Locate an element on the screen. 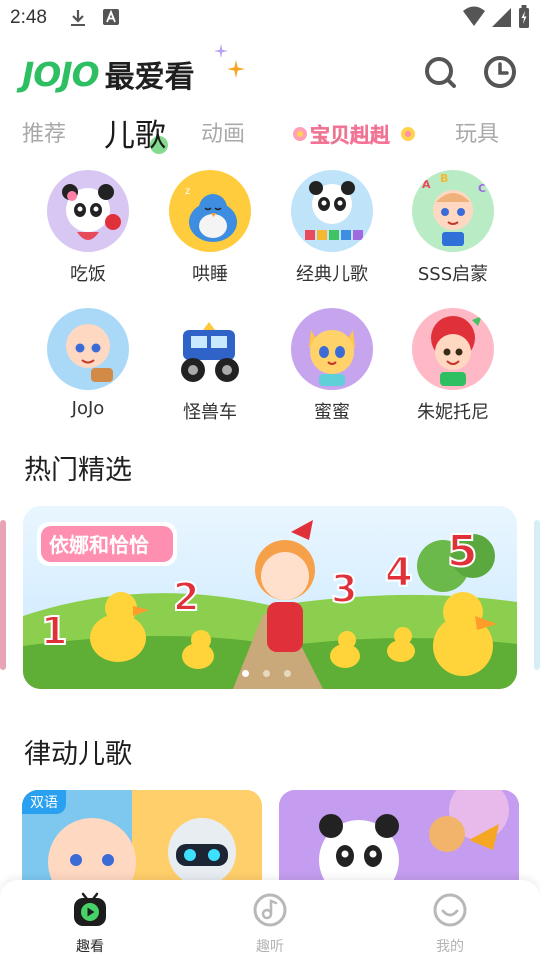 The width and height of the screenshot is (540, 960). video-thumbnail is located at coordinates (399, 840).